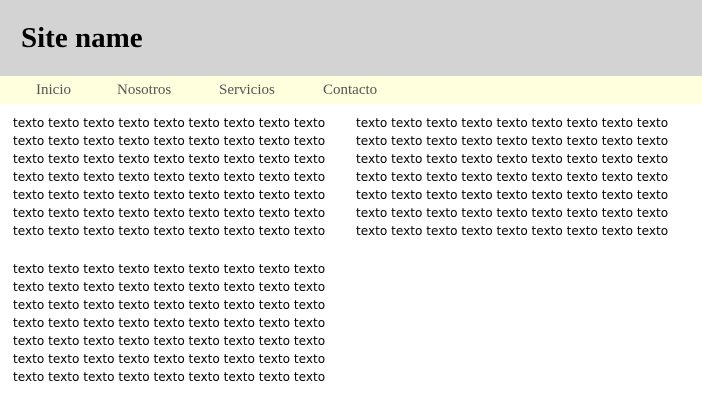 The height and width of the screenshot is (414, 702). I want to click on nav-item-inicio: Inicio, so click(53, 90).